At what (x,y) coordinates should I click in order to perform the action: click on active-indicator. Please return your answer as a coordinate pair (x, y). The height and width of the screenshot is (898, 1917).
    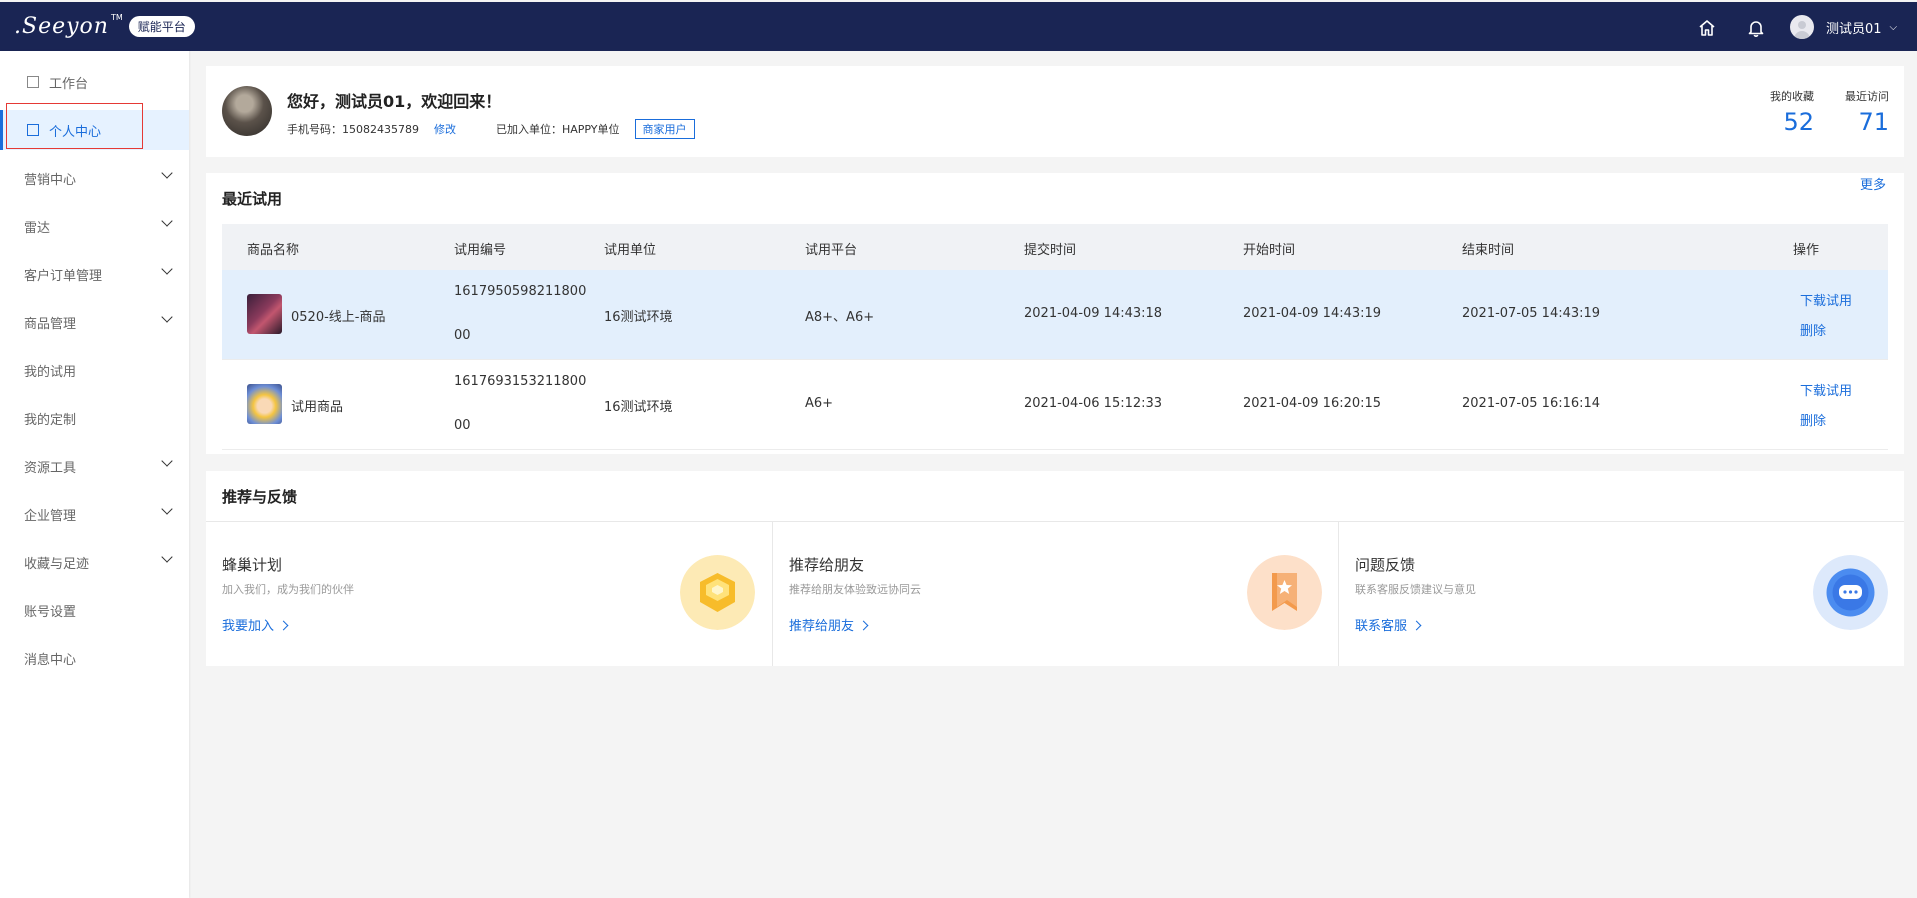
    Looking at the image, I should click on (1, 130).